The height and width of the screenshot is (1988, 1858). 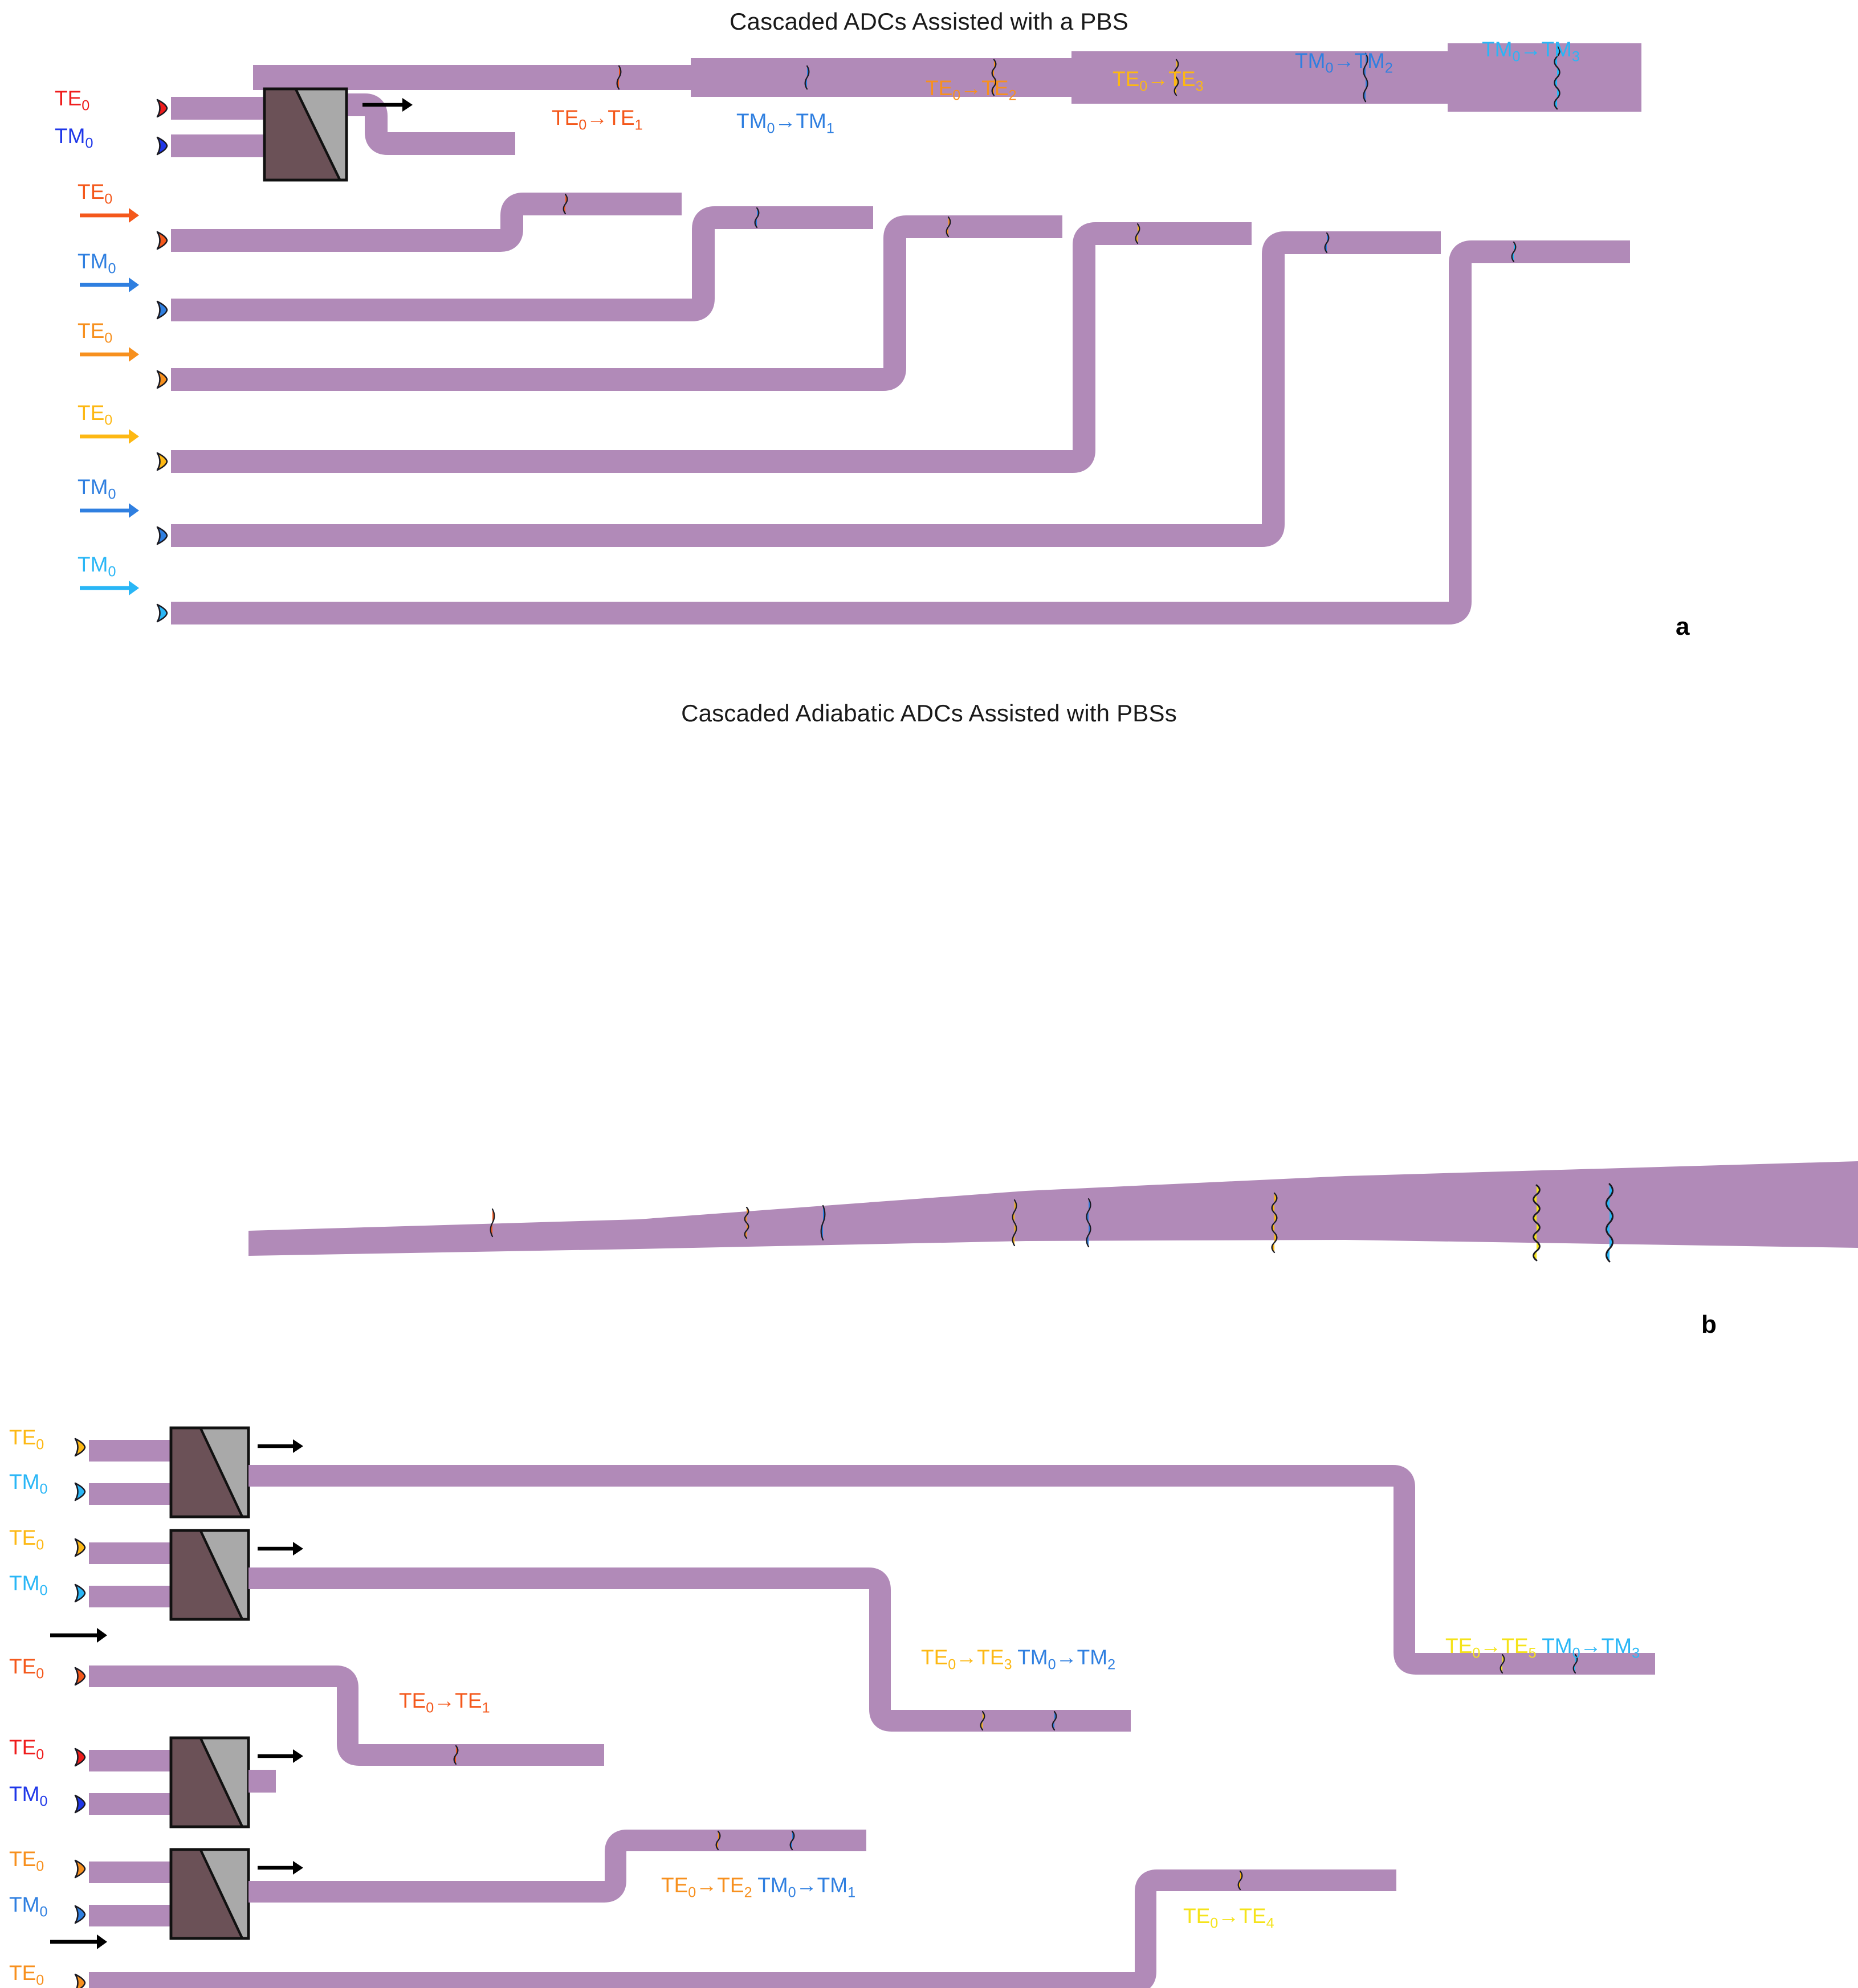 What do you see at coordinates (130, 1553) in the screenshot?
I see `pbs-2-input-te` at bounding box center [130, 1553].